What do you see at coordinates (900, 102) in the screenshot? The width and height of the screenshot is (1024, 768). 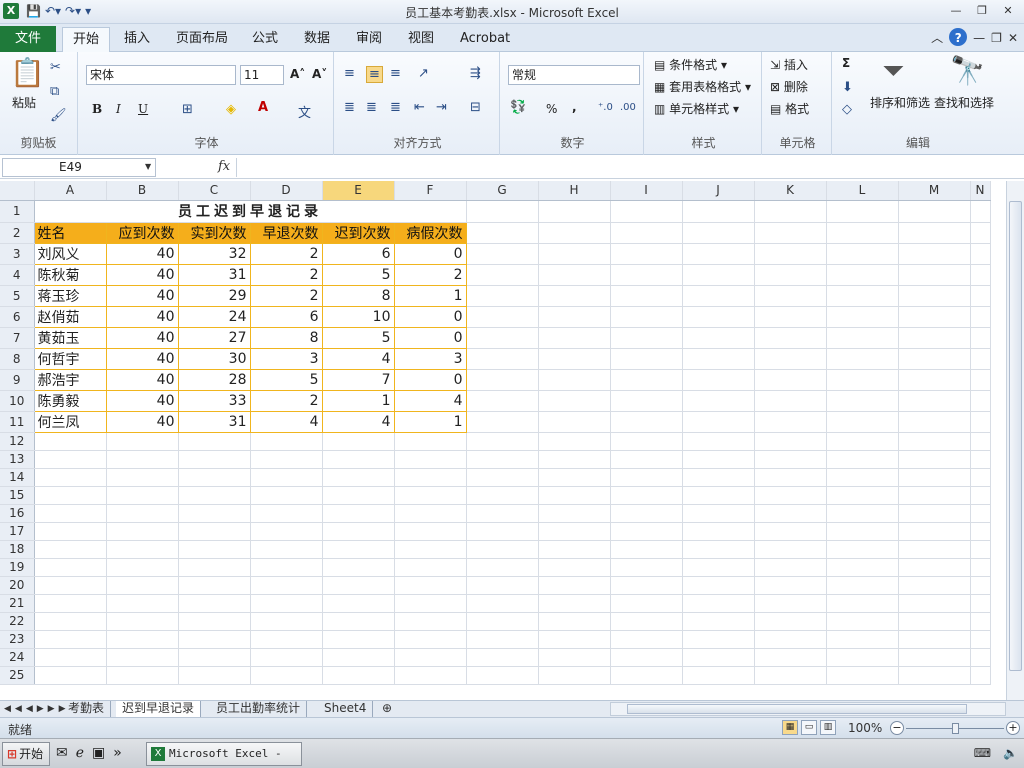 I see `sort-filter-button: 排序和筛选` at bounding box center [900, 102].